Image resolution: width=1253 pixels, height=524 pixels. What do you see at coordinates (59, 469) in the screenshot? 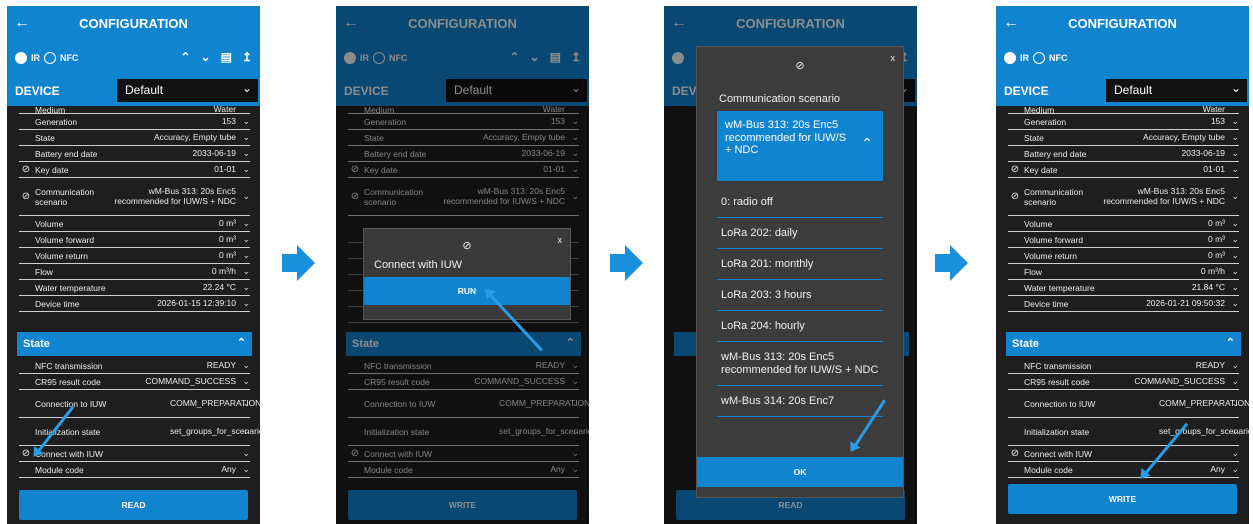
I see `row-key: Module code` at bounding box center [59, 469].